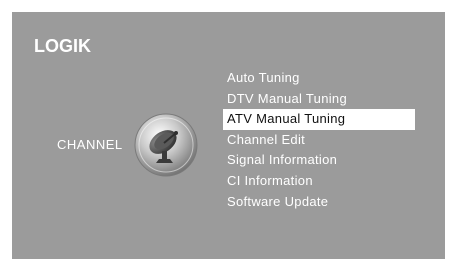 The width and height of the screenshot is (457, 271). Describe the element at coordinates (319, 99) in the screenshot. I see `menu-item-dtv-manual-tuning: DTV Manual Tuning` at that location.